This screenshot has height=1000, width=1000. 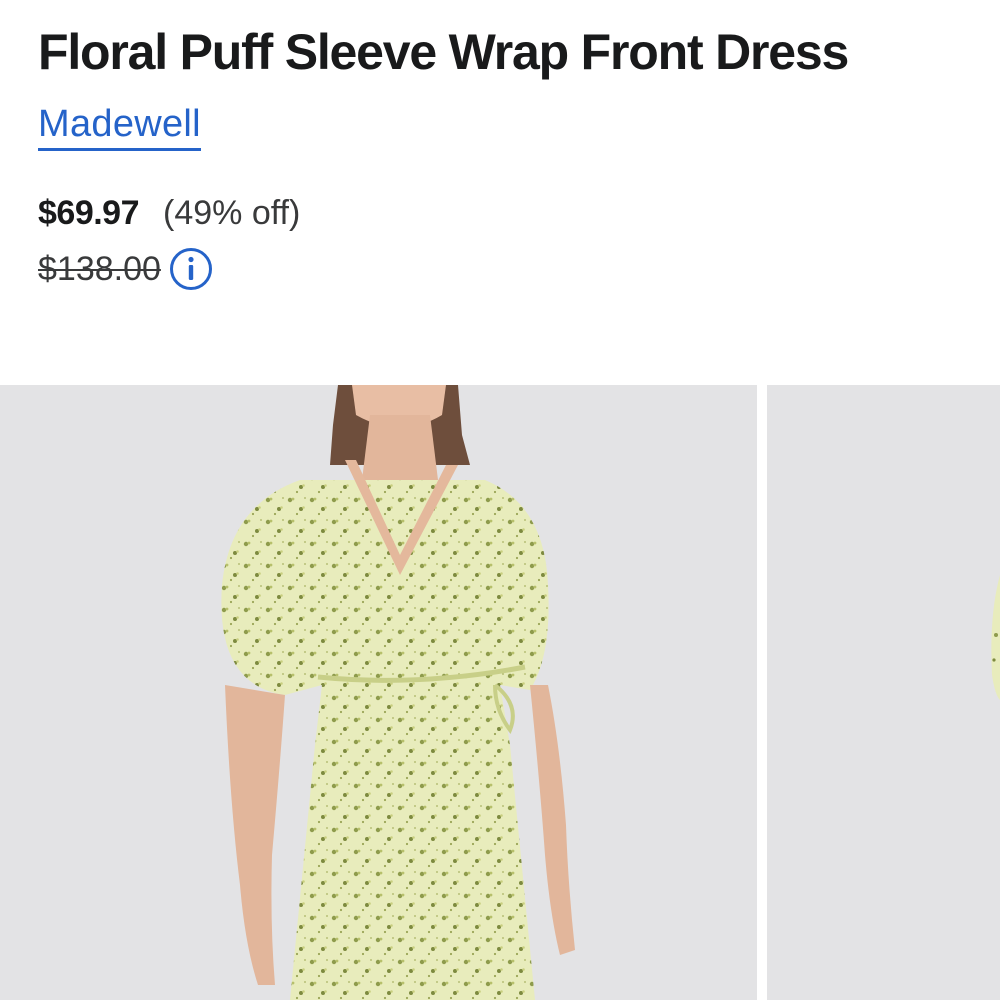 I want to click on brand-link: Madewell, so click(x=119, y=126).